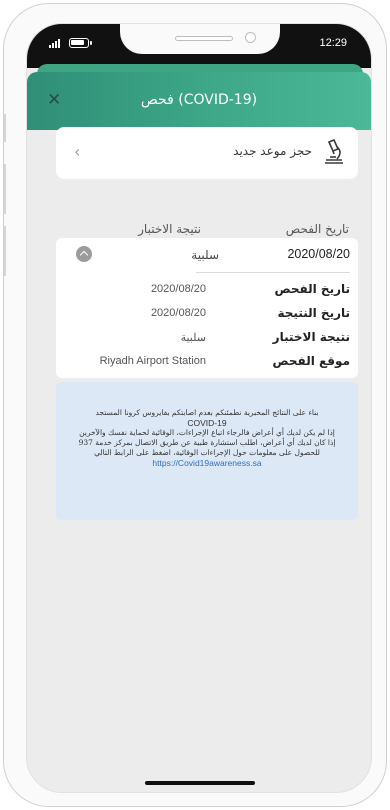 The image size is (390, 810). I want to click on close-icon: ✕, so click(54, 100).